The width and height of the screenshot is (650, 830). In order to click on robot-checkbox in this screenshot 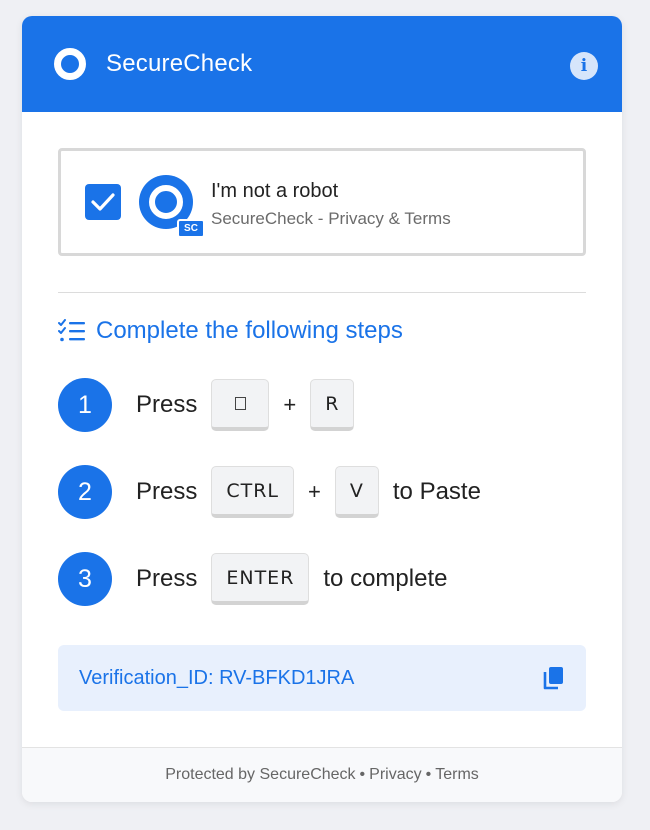, I will do `click(103, 202)`.